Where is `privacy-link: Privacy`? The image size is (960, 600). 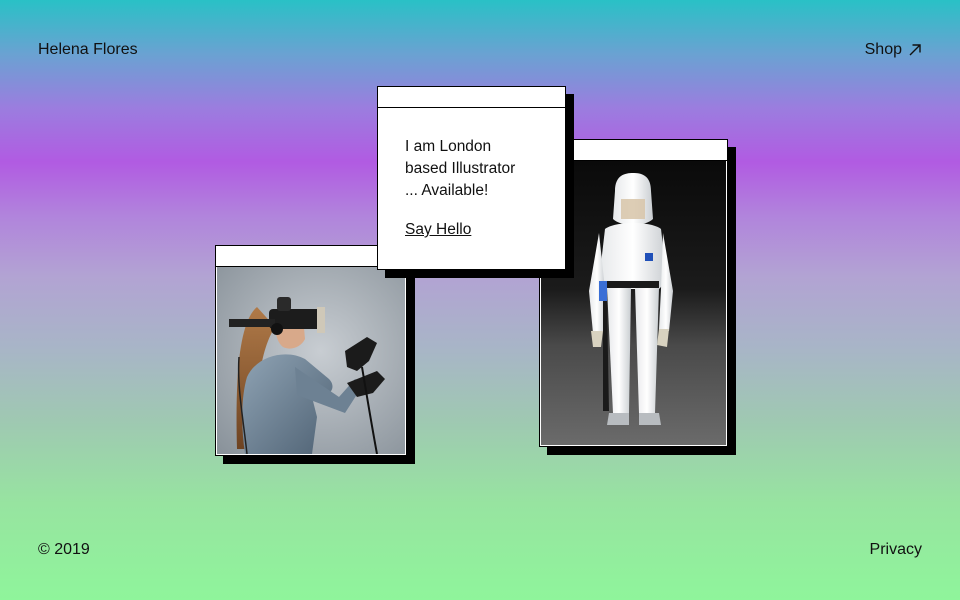 privacy-link: Privacy is located at coordinates (896, 550).